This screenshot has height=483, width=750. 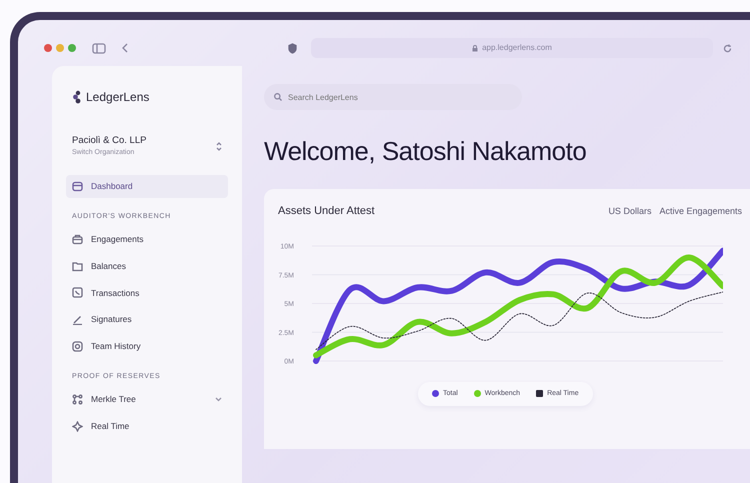 What do you see at coordinates (147, 346) in the screenshot?
I see `sidebar-item: Team History` at bounding box center [147, 346].